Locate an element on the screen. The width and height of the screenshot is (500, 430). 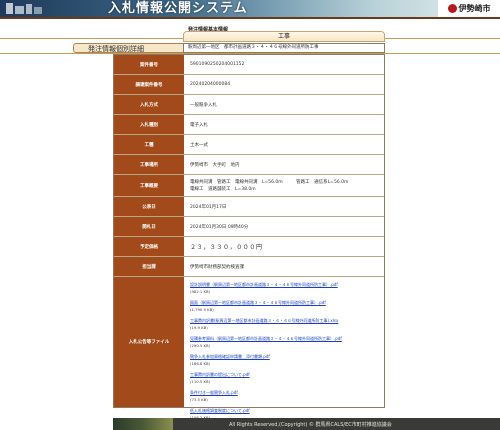
project-name: 駅周辺第一地区 都市計画道路３・４・４６号線外同道所防工事 is located at coordinates (284, 48).